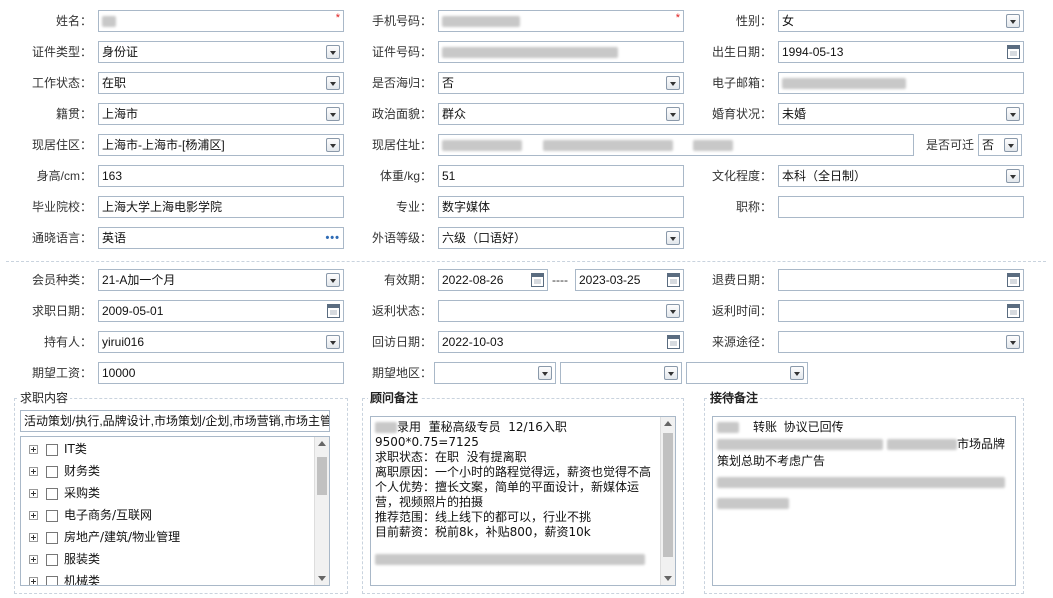 The width and height of the screenshot is (1053, 598). What do you see at coordinates (337, 18) in the screenshot?
I see `required-mark: *` at bounding box center [337, 18].